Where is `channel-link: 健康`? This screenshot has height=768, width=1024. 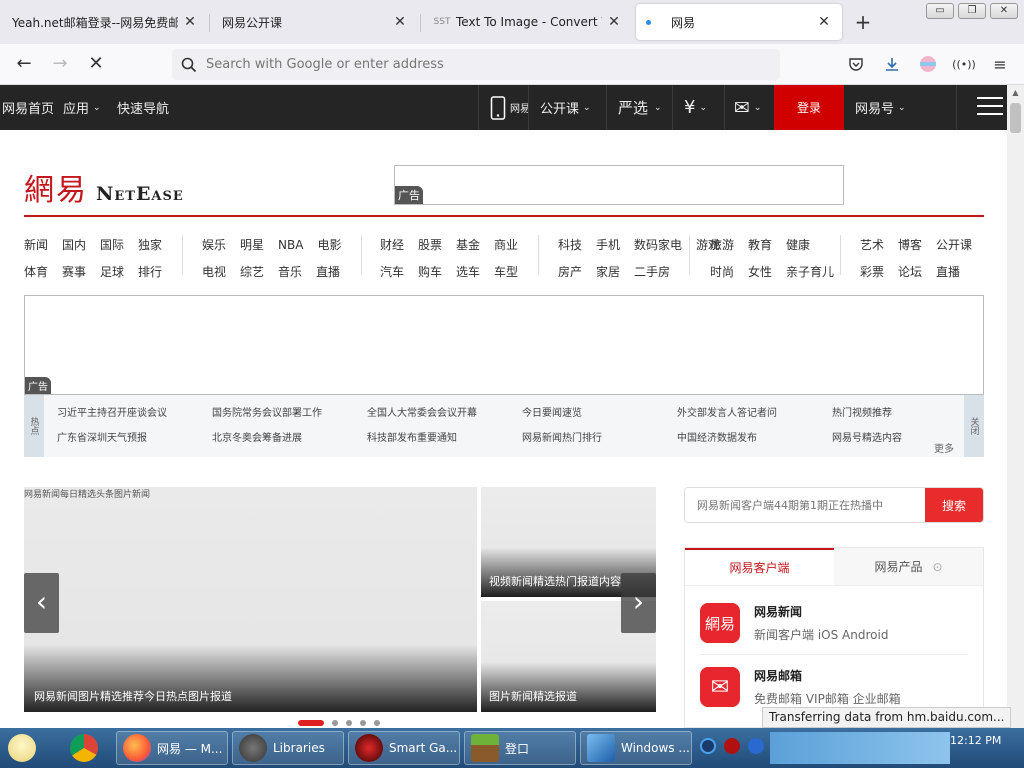
channel-link: 健康 is located at coordinates (798, 244).